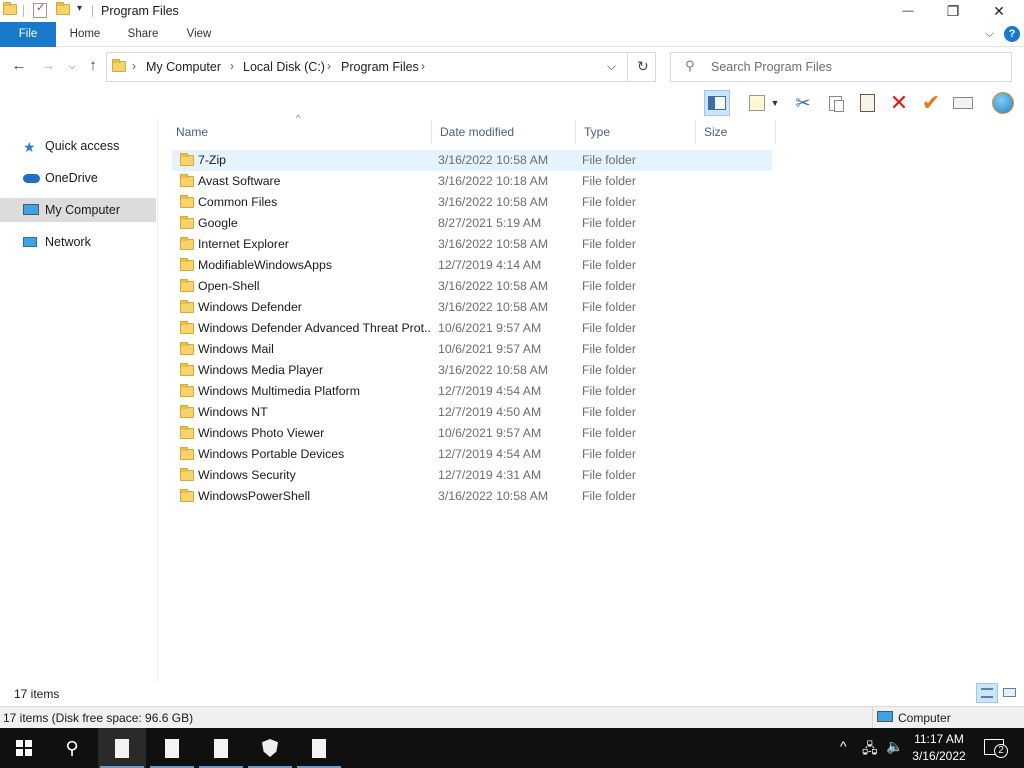 The height and width of the screenshot is (768, 1024). Describe the element at coordinates (472, 160) in the screenshot. I see `file-row: 7-Zip 3/16/2022 10:58 AM File folder` at that location.